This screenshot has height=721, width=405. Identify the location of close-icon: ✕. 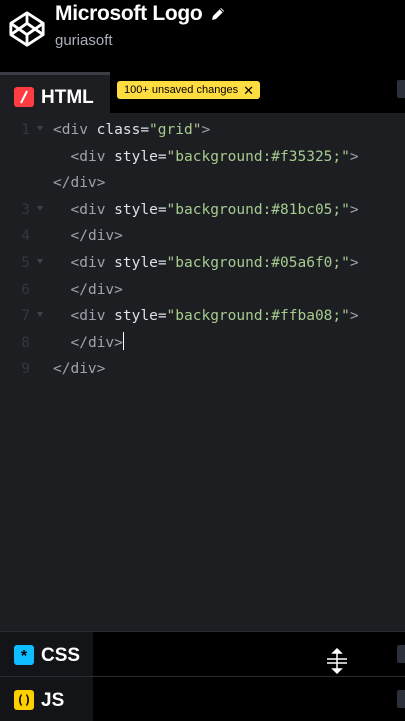
(248, 90).